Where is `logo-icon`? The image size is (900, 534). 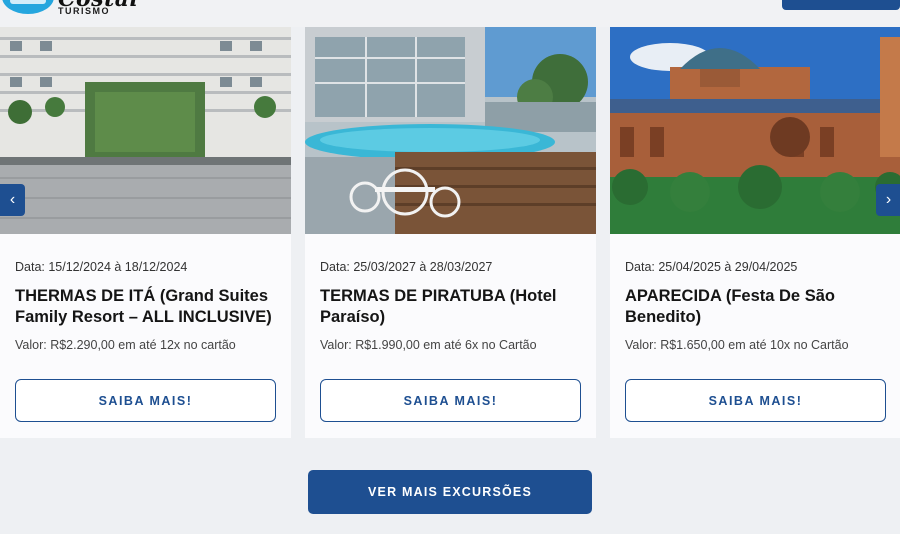
logo-icon is located at coordinates (28, 7).